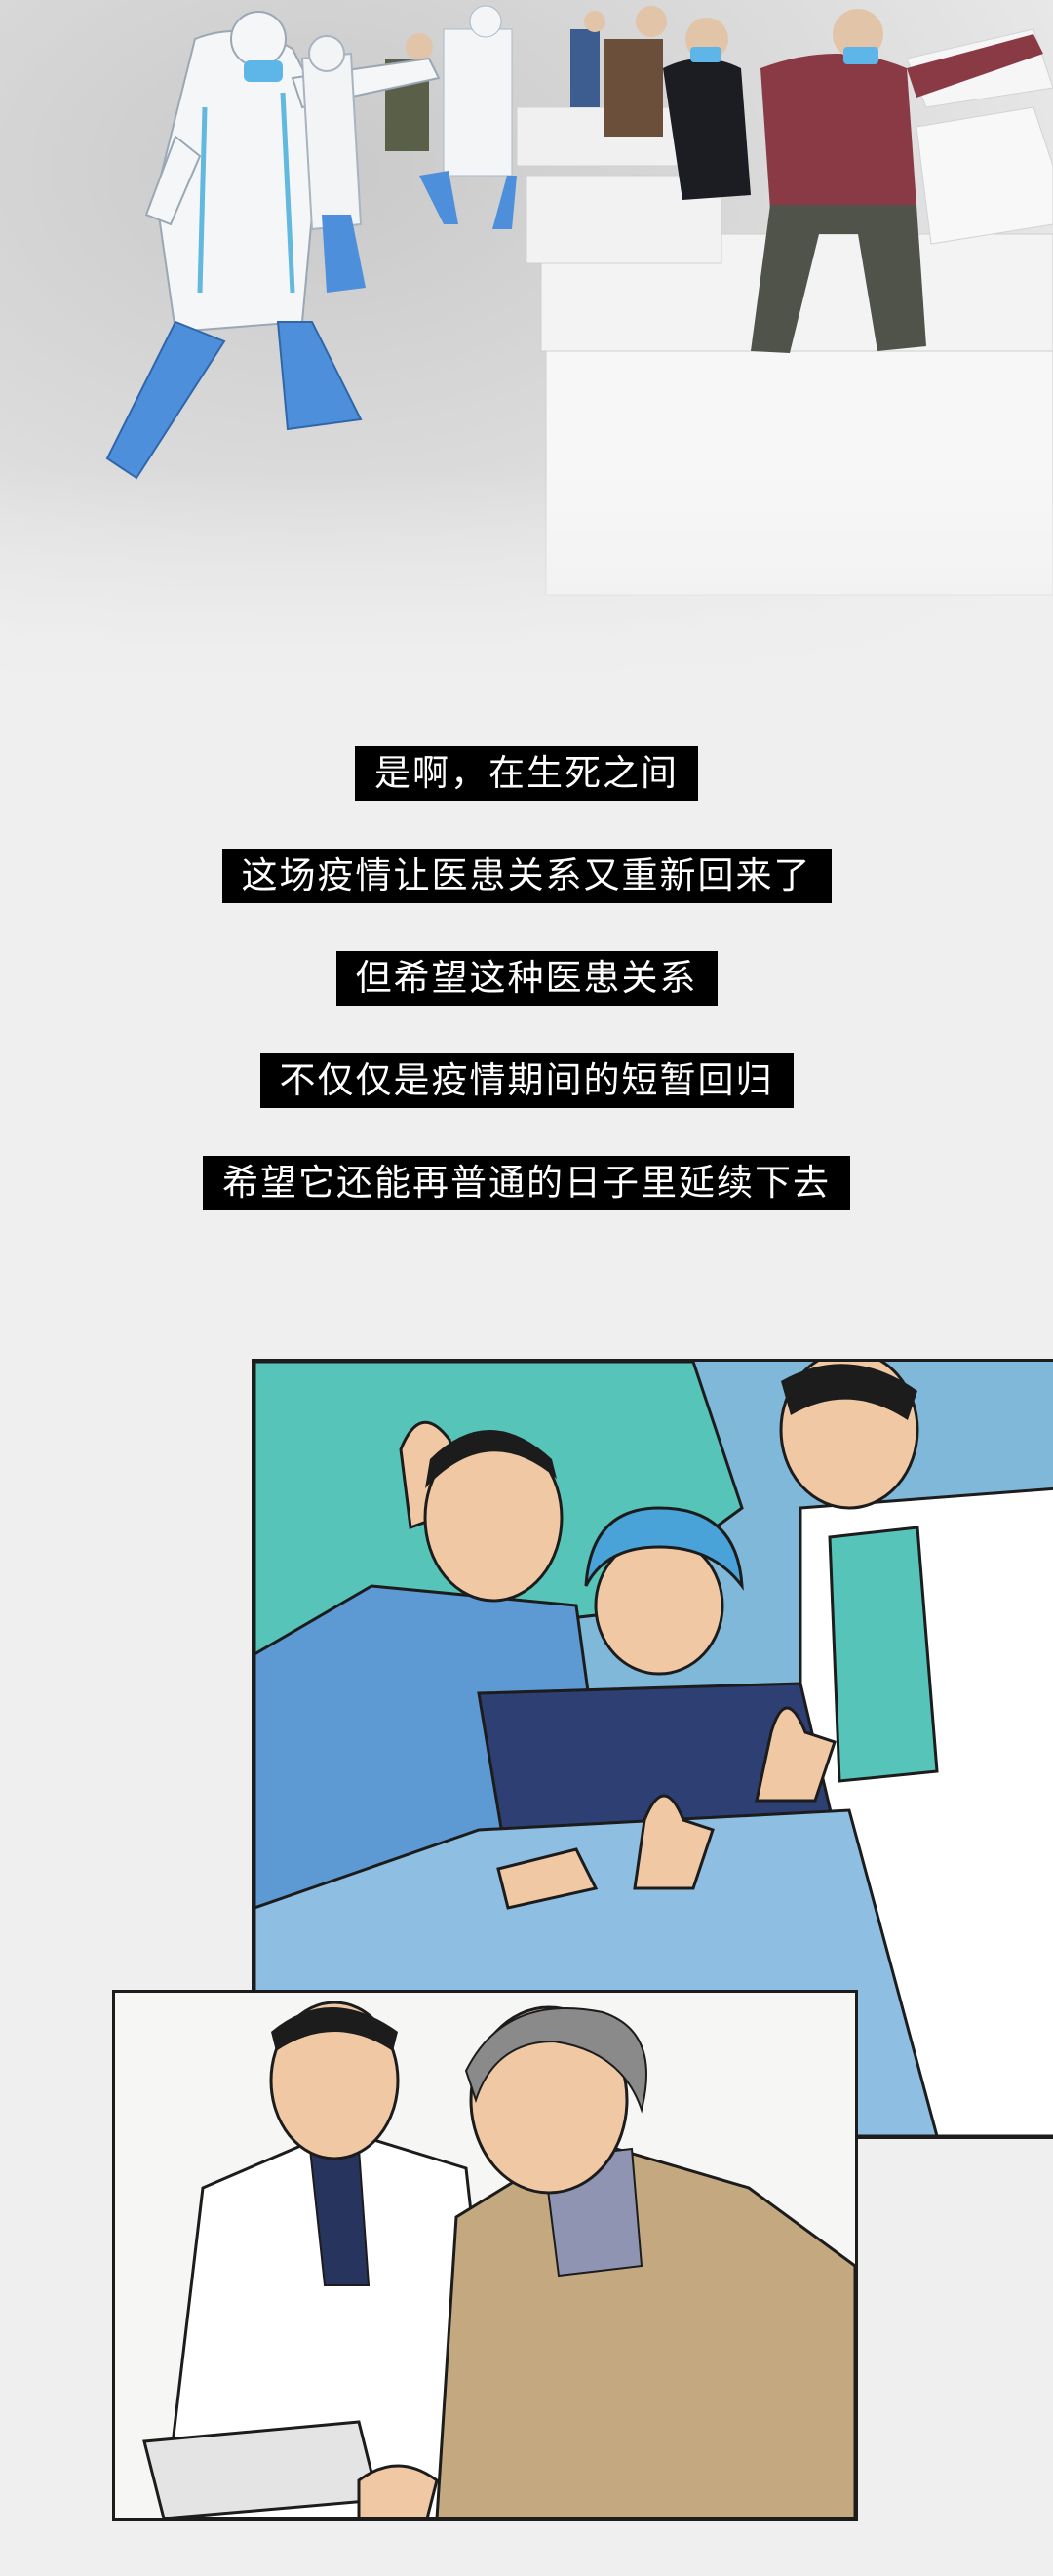  I want to click on doctor-consultation-drawing, so click(485, 2255).